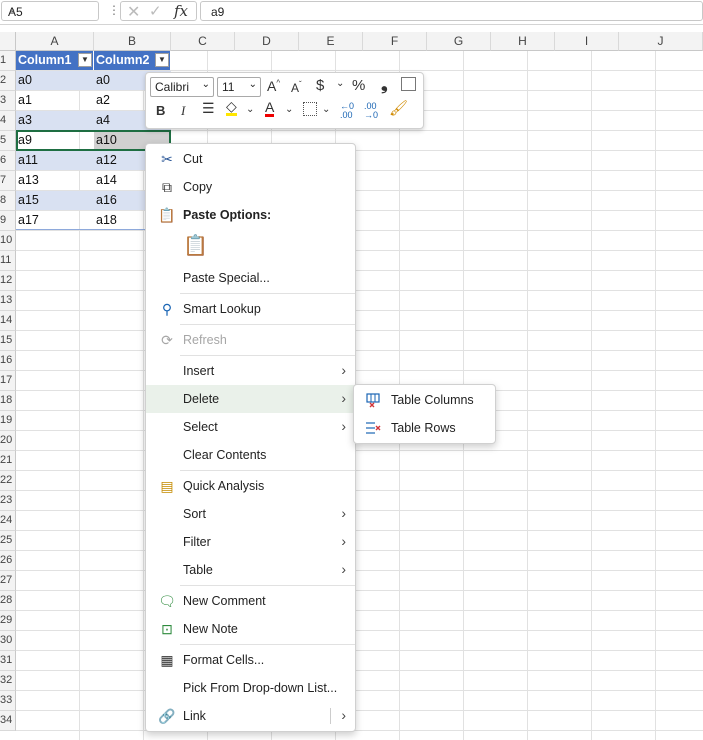 The height and width of the screenshot is (740, 703). I want to click on row-header: 22, so click(8, 481).